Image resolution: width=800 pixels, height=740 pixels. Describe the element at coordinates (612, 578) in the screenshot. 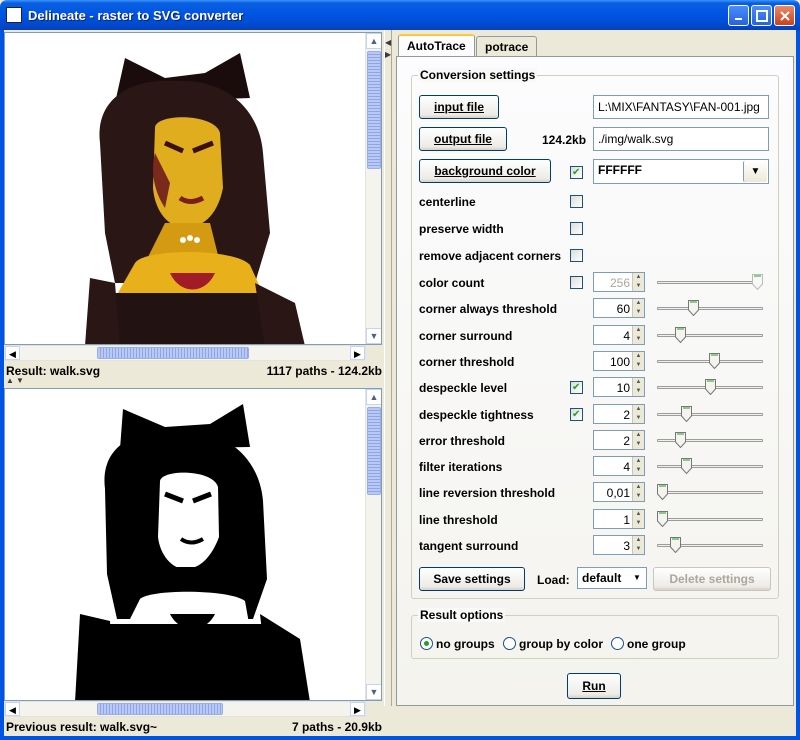

I see `load-settings-select: default ▼` at that location.